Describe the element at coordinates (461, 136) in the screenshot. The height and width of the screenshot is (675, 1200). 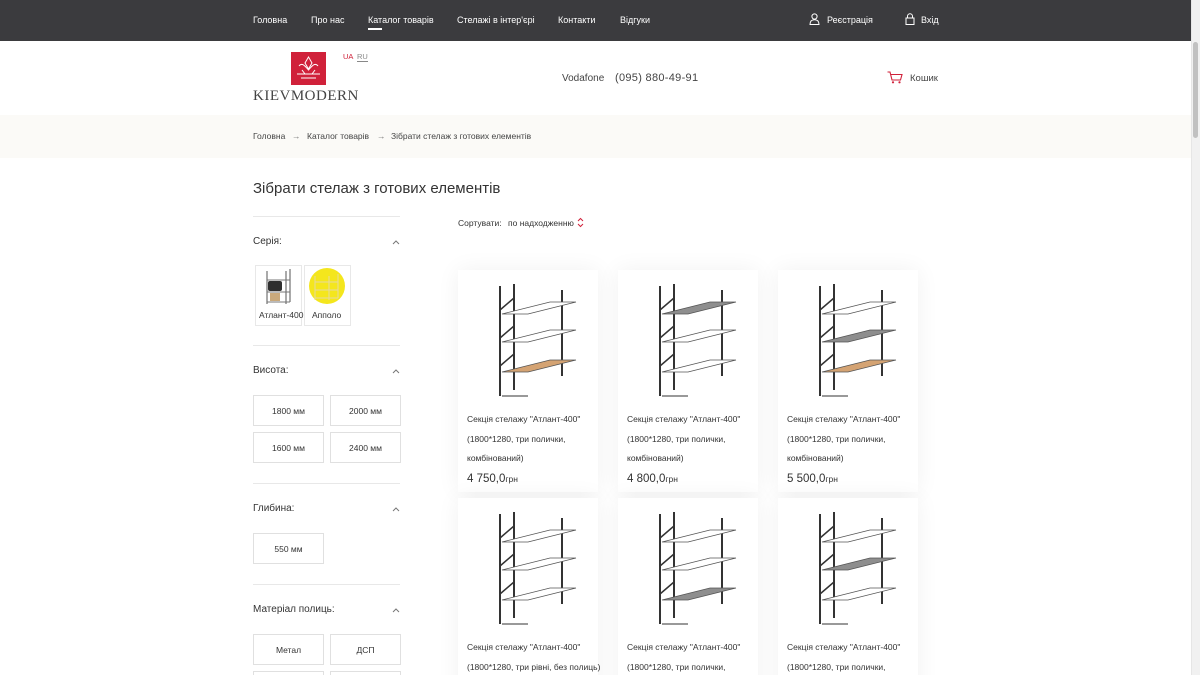
I see `breadcrumb-current: Зібрати стелаж з готових елементів` at that location.